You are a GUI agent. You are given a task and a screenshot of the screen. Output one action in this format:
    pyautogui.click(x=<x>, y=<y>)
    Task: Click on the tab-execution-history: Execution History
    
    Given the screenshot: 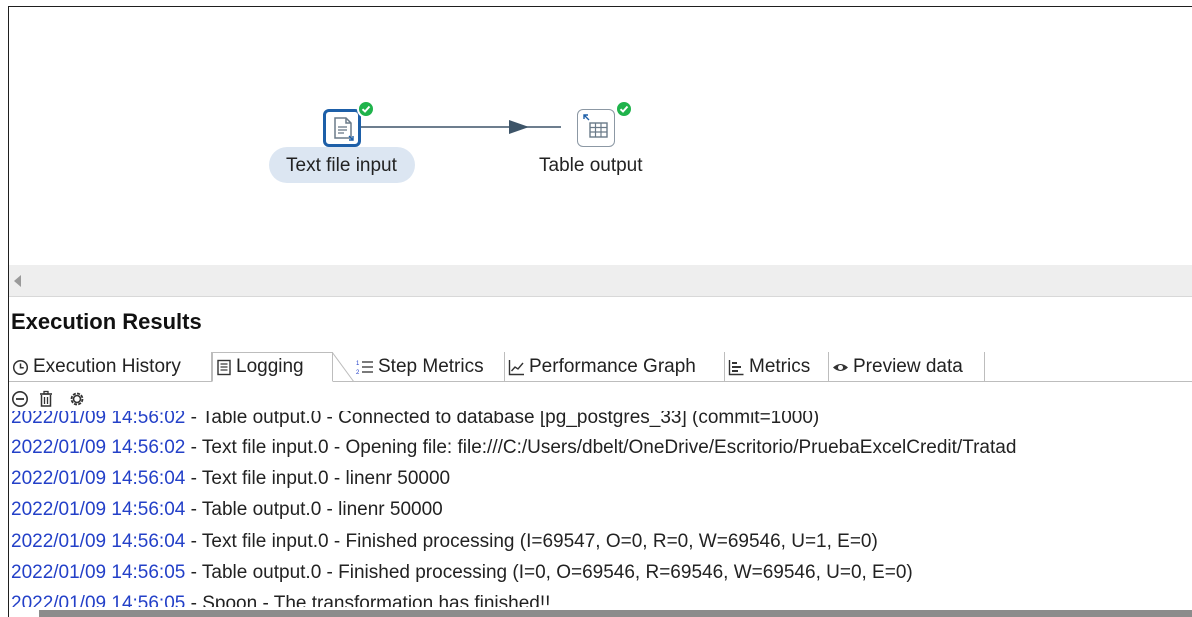 What is the action you would take?
    pyautogui.click(x=110, y=367)
    